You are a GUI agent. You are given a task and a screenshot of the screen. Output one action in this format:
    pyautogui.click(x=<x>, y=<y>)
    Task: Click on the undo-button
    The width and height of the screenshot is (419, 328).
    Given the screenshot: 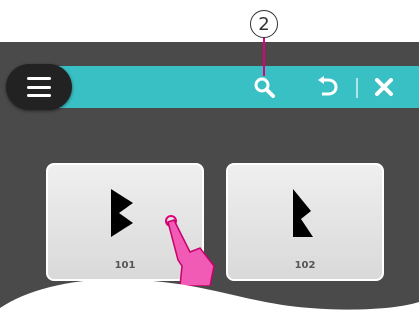 What is the action you would take?
    pyautogui.click(x=328, y=87)
    